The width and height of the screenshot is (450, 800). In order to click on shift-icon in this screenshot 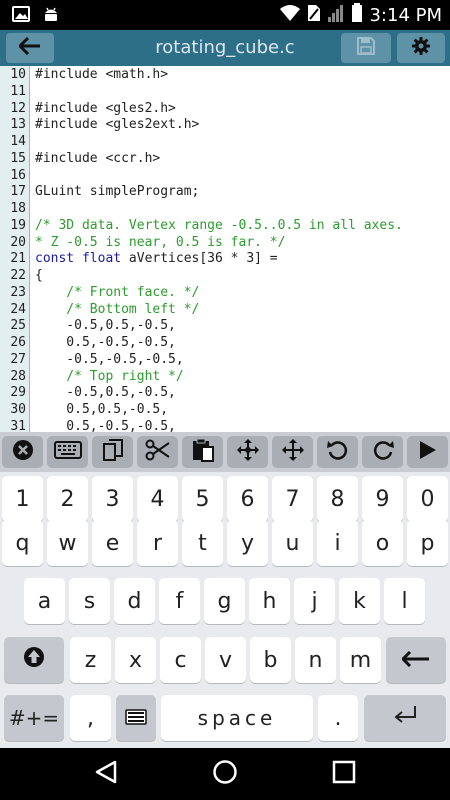, I will do `click(34, 660)`.